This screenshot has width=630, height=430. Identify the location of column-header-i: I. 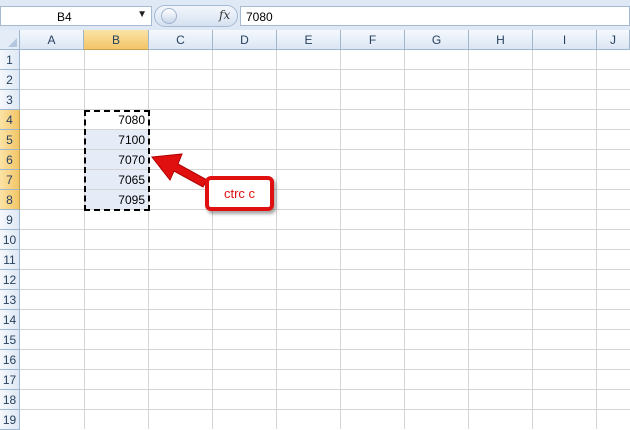
(565, 40).